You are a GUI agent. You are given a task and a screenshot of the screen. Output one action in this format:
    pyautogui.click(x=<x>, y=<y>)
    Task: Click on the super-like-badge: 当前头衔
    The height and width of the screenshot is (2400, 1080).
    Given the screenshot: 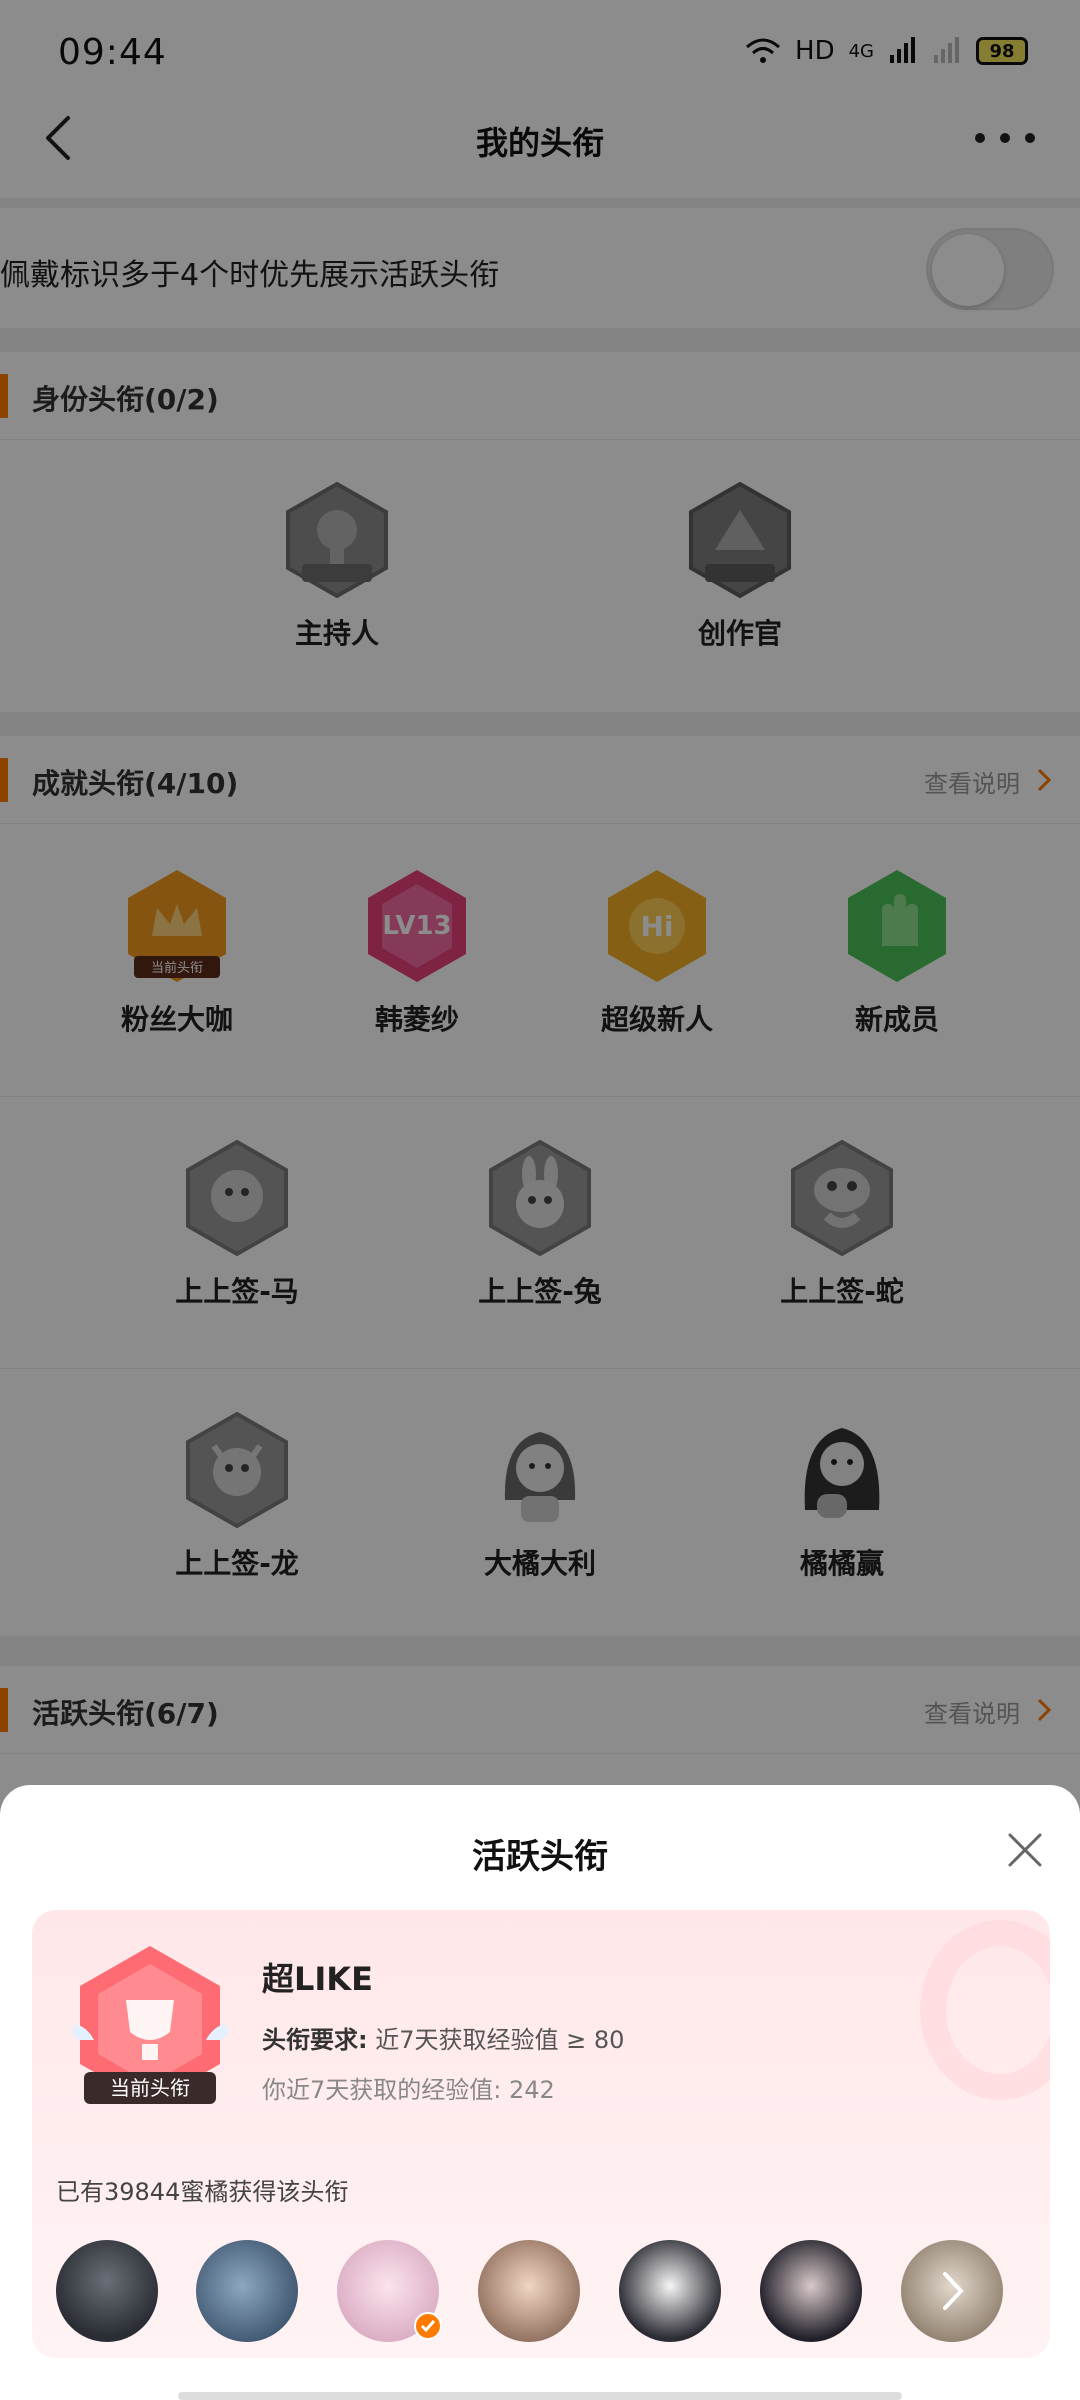 What is the action you would take?
    pyautogui.click(x=150, y=2027)
    